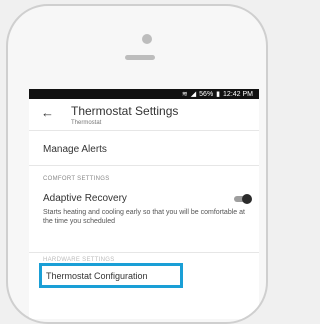  Describe the element at coordinates (144, 94) in the screenshot. I see `status-bar: ≋ ◢ 56% ▮ 12:42 PM` at that location.